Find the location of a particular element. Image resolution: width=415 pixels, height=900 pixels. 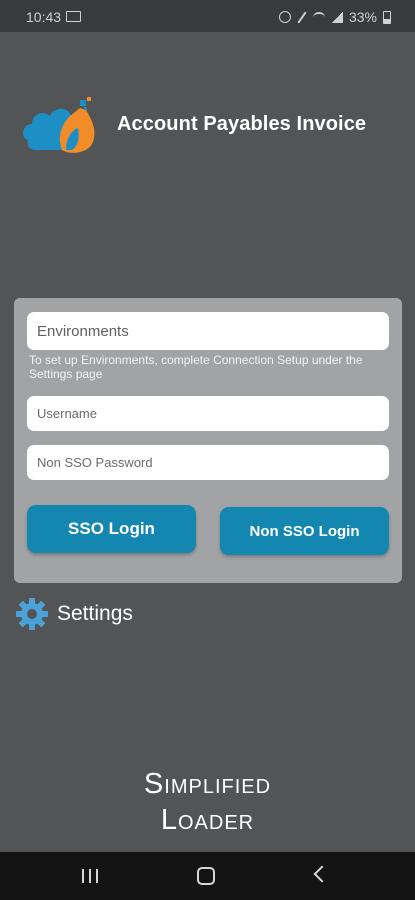

battery-icon is located at coordinates (387, 17).